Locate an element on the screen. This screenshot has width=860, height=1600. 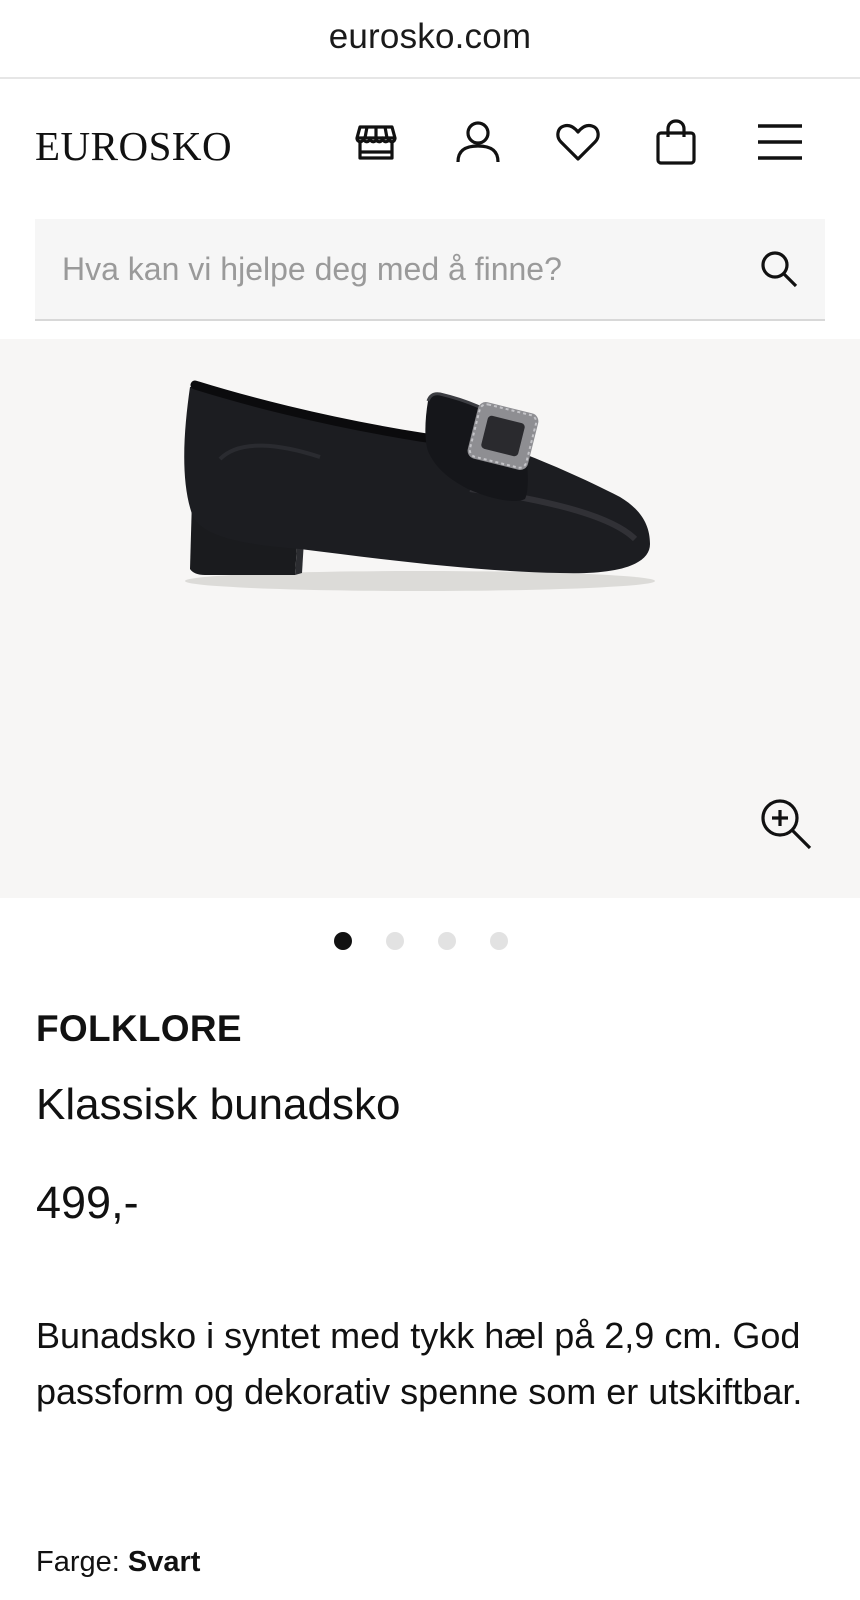
shopping-bag-icon is located at coordinates (676, 142).